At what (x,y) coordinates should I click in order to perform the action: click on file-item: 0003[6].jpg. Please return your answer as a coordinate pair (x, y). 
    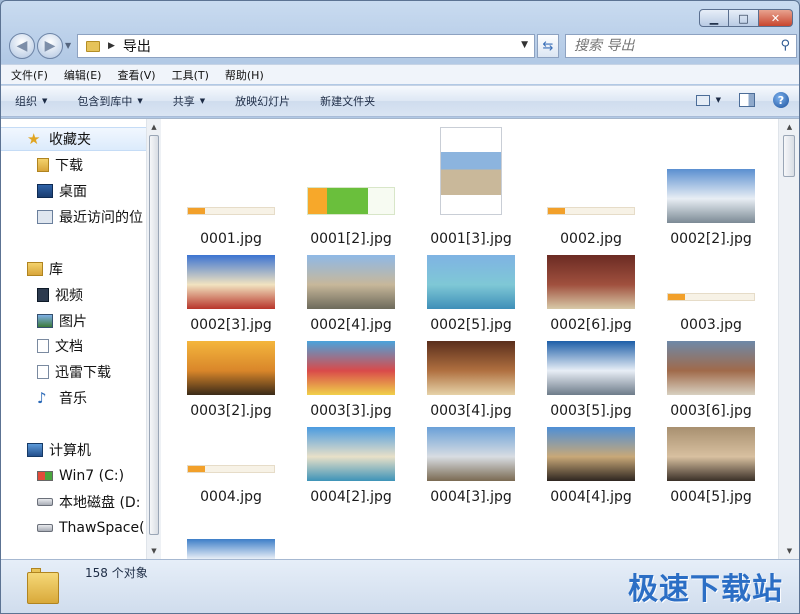
    Looking at the image, I should click on (711, 382).